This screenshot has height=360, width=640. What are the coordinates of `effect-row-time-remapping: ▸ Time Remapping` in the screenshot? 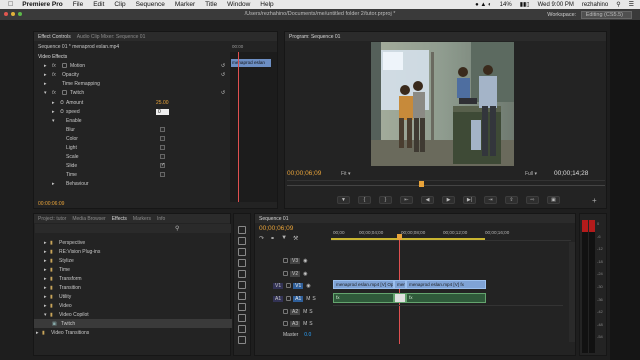 It's located at (155, 83).